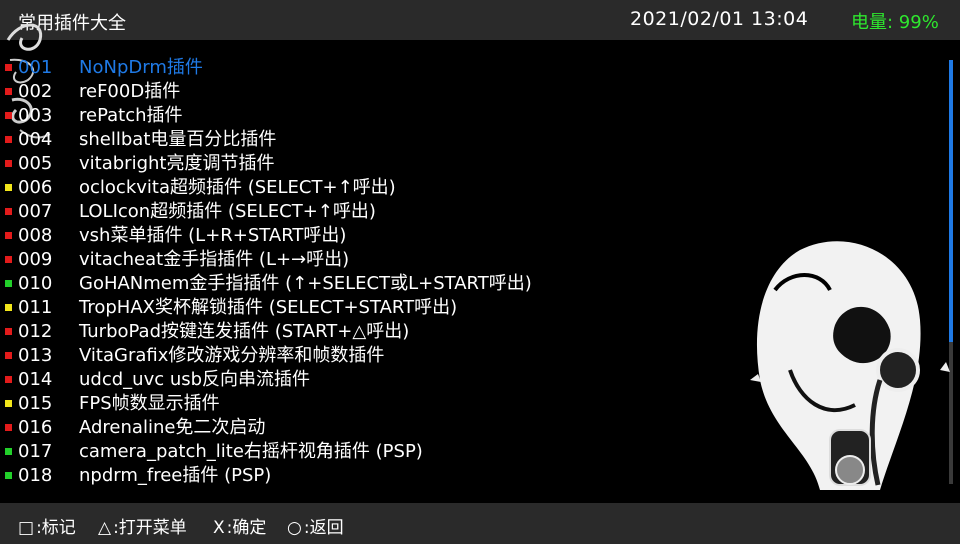  I want to click on plugin-label: camera_patch_lite右摇杆视角插件 (PSP), so click(251, 451).